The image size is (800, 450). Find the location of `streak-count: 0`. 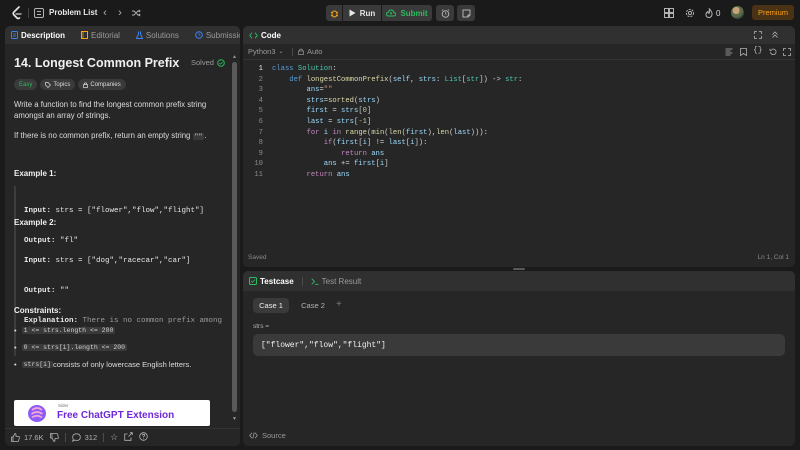

streak-count: 0 is located at coordinates (718, 13).